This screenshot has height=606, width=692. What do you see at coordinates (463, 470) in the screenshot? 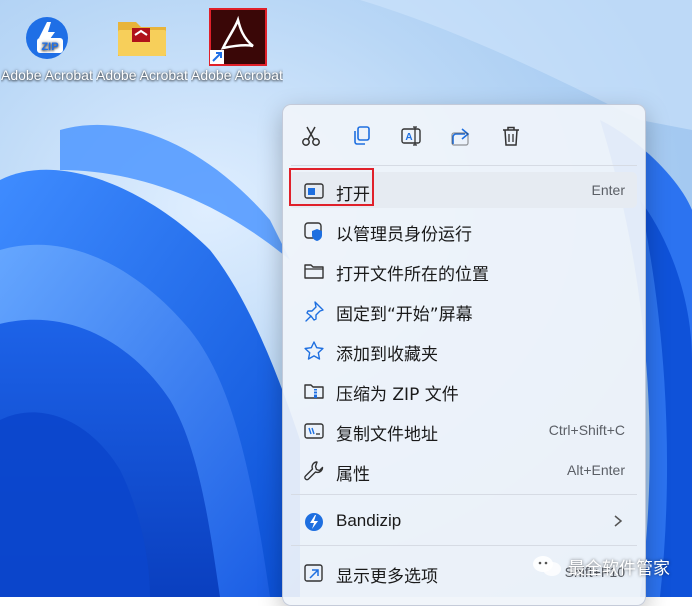
I see `menu-item-properties: 属性 Alt+Enter` at bounding box center [463, 470].